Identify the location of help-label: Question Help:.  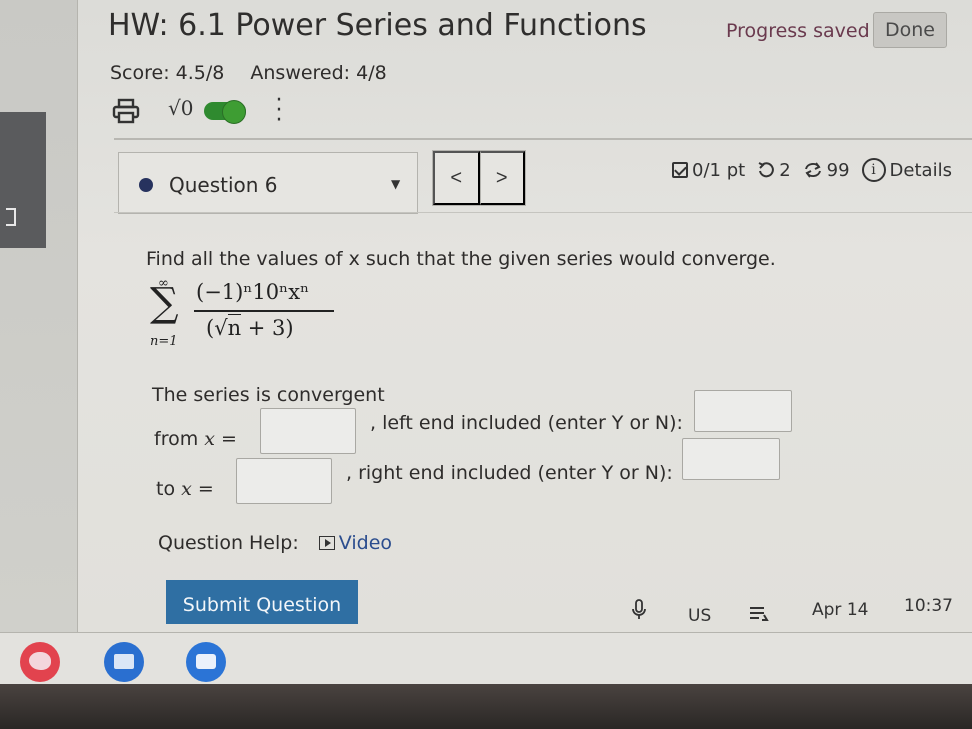
(228, 543).